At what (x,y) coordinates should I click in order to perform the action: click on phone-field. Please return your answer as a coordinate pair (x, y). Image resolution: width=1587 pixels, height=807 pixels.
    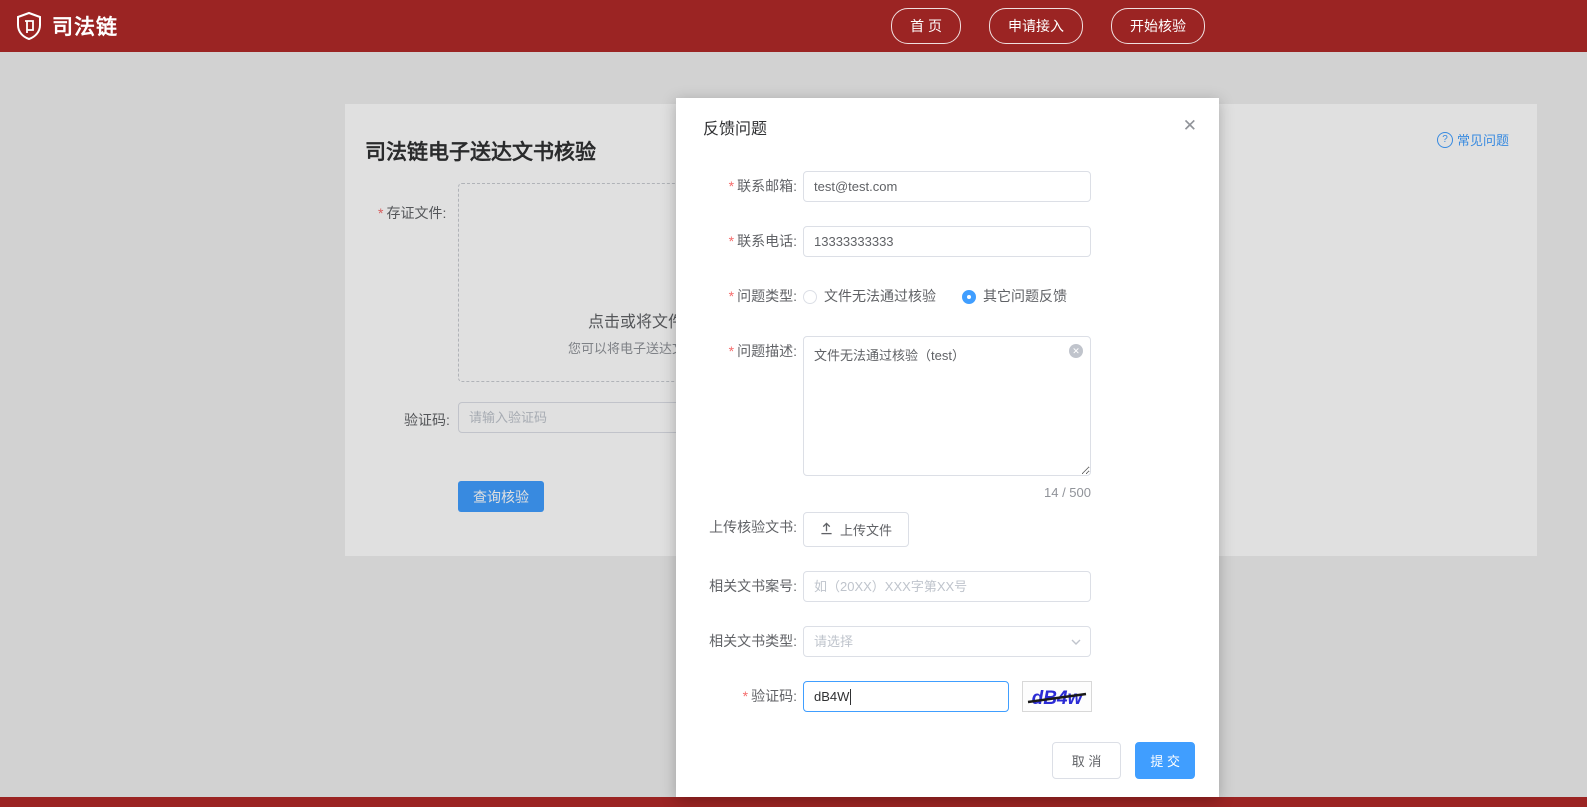
    Looking at the image, I should click on (947, 241).